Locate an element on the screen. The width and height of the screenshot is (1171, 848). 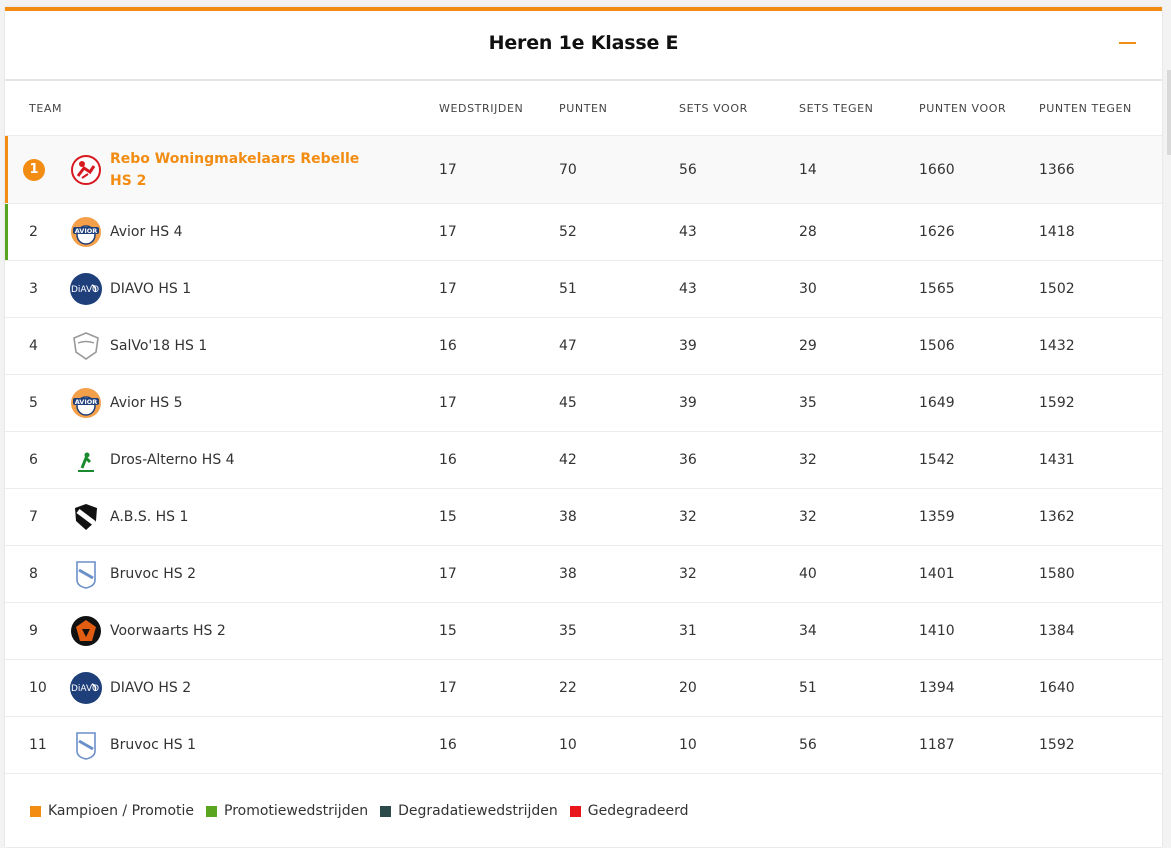
table-row: 2 AVIOR Avior HS 4 17 52 43 28 1626 1418 is located at coordinates (583, 232).